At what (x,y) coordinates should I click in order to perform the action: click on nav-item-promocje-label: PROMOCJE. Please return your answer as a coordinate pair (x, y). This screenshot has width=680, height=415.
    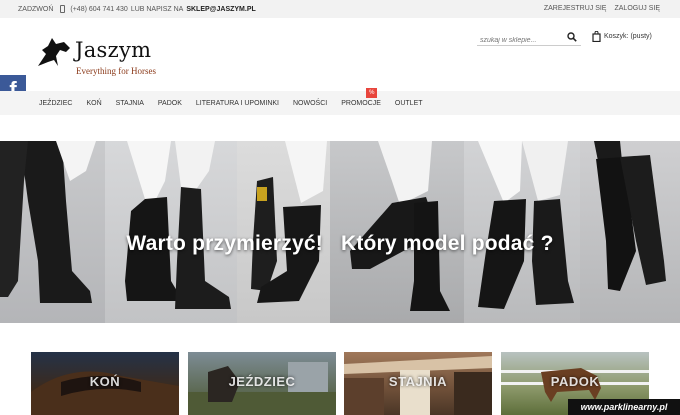
    Looking at the image, I should click on (361, 103).